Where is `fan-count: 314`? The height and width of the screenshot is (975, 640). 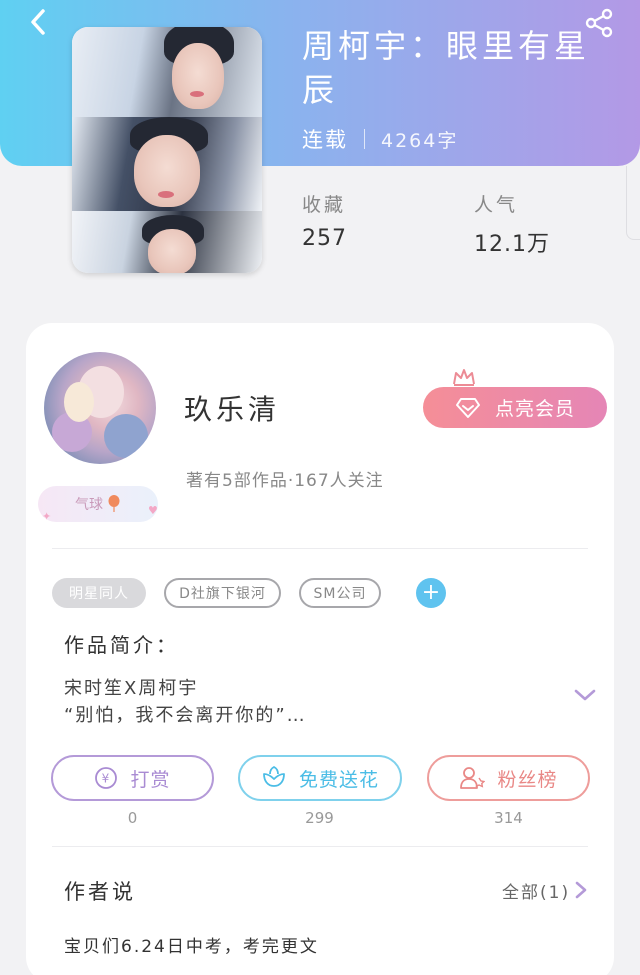 fan-count: 314 is located at coordinates (508, 818).